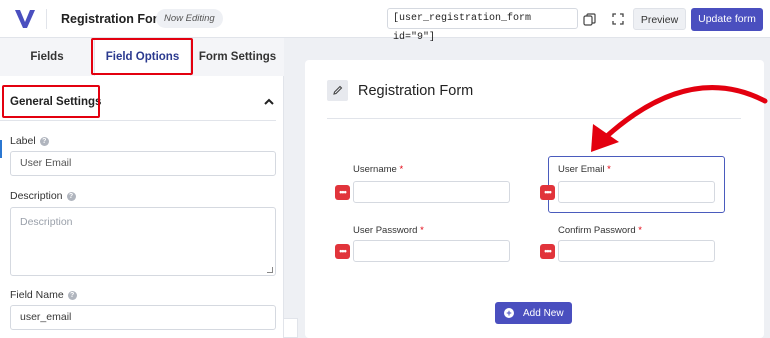  I want to click on plus-icon: +, so click(509, 313).